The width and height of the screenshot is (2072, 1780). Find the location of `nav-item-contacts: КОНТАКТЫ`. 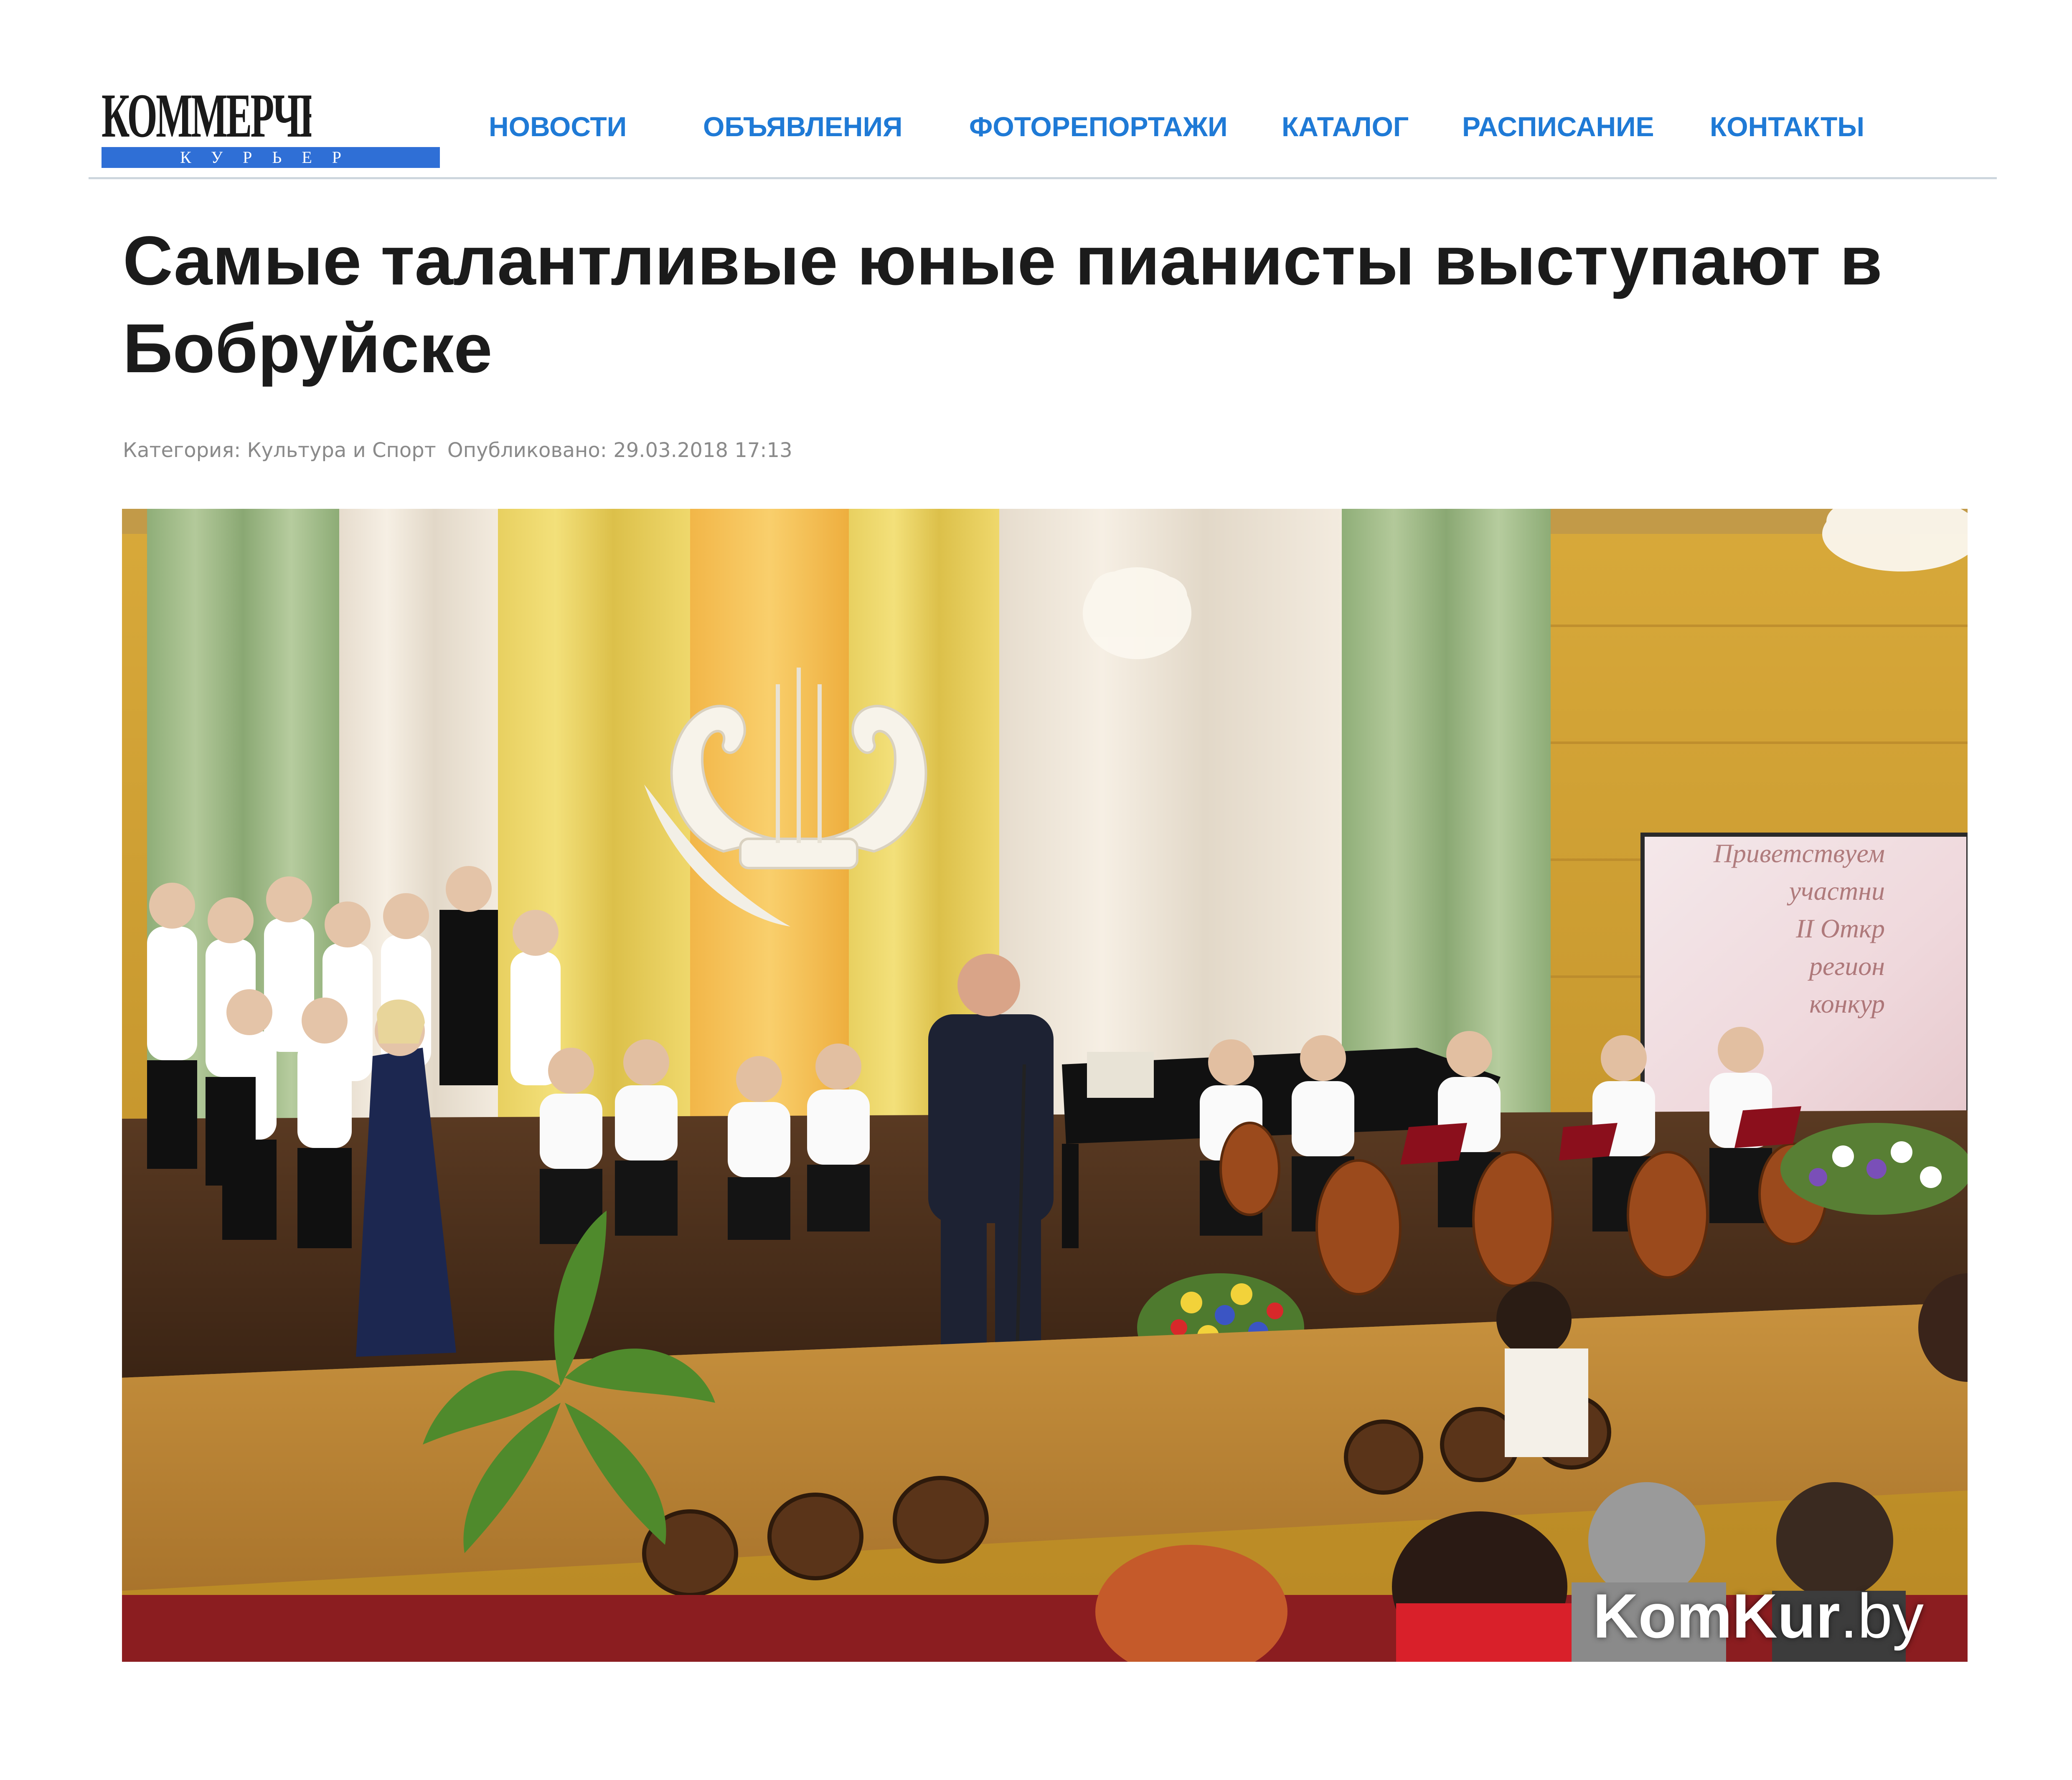

nav-item-contacts: КОНТАКТЫ is located at coordinates (1787, 126).